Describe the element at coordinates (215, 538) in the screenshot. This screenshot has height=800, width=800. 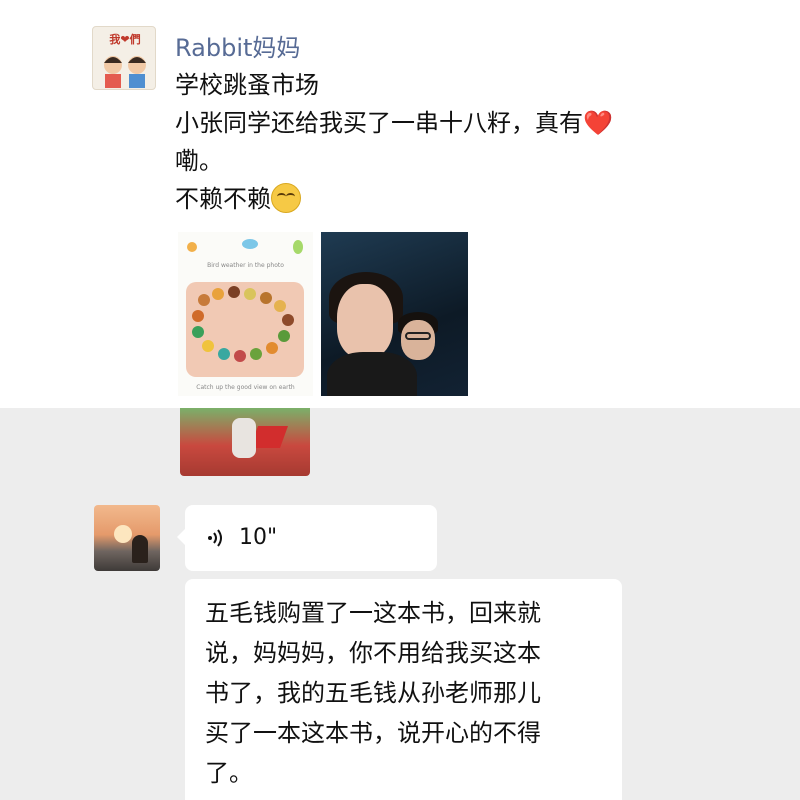
I see `voice-wave-icon` at that location.